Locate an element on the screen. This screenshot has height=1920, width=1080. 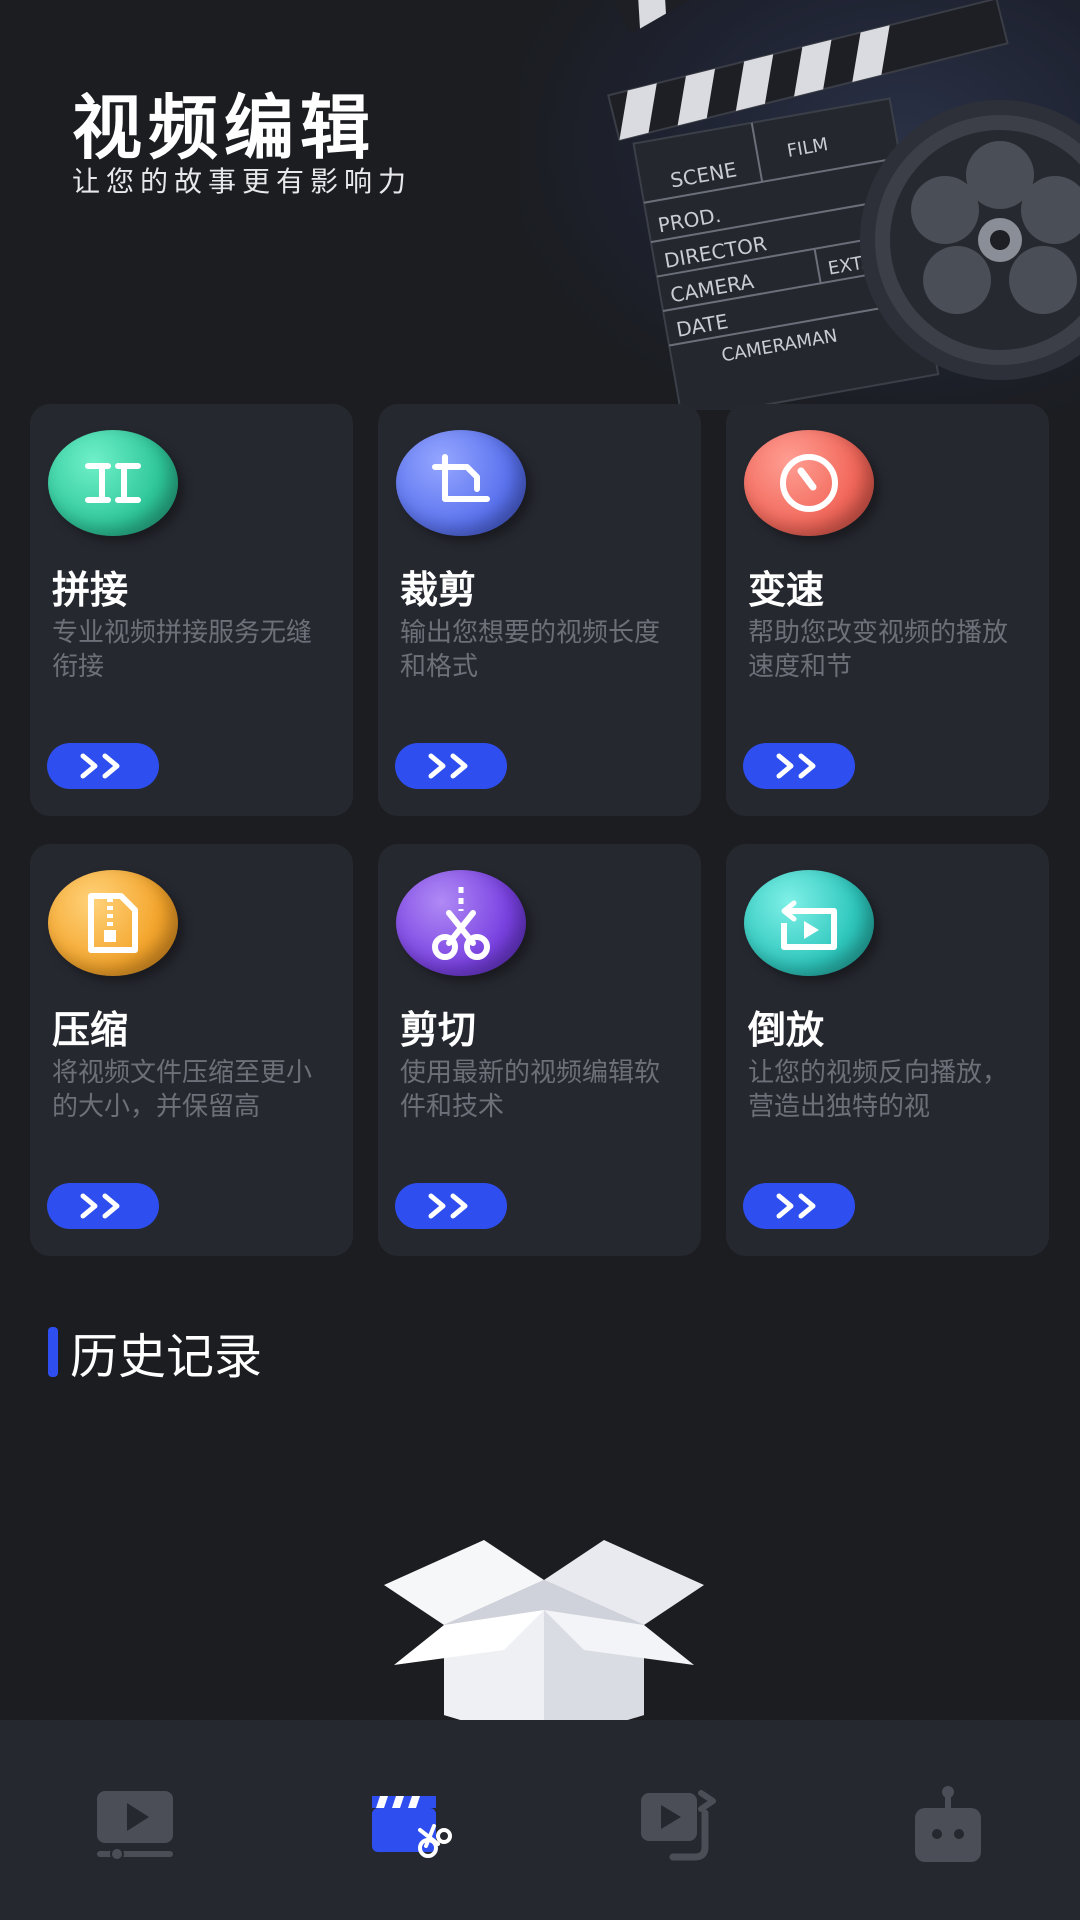
page-subtitle: 让您的故事更有影响力 is located at coordinates (242, 181).